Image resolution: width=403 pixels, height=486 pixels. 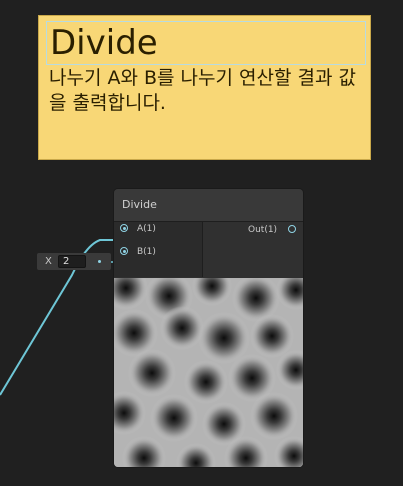 What do you see at coordinates (292, 229) in the screenshot?
I see `output-out-port-icon` at bounding box center [292, 229].